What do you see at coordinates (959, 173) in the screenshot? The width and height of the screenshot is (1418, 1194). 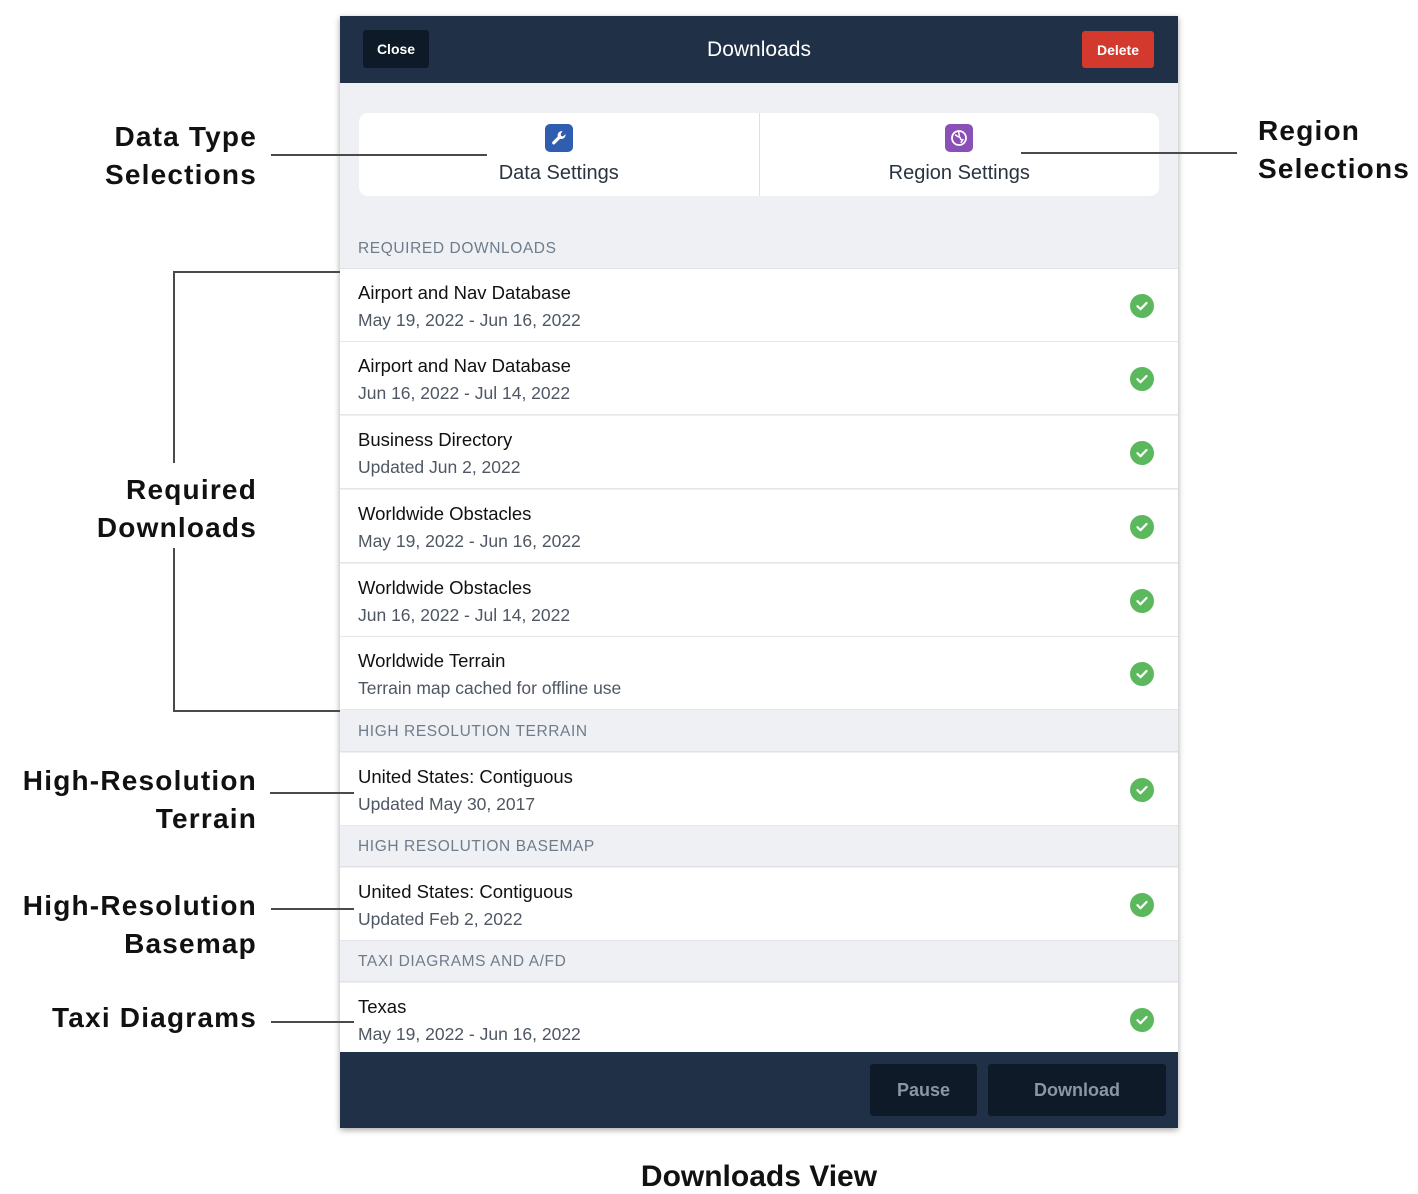 I see `region-settings-label: Region Settings` at bounding box center [959, 173].